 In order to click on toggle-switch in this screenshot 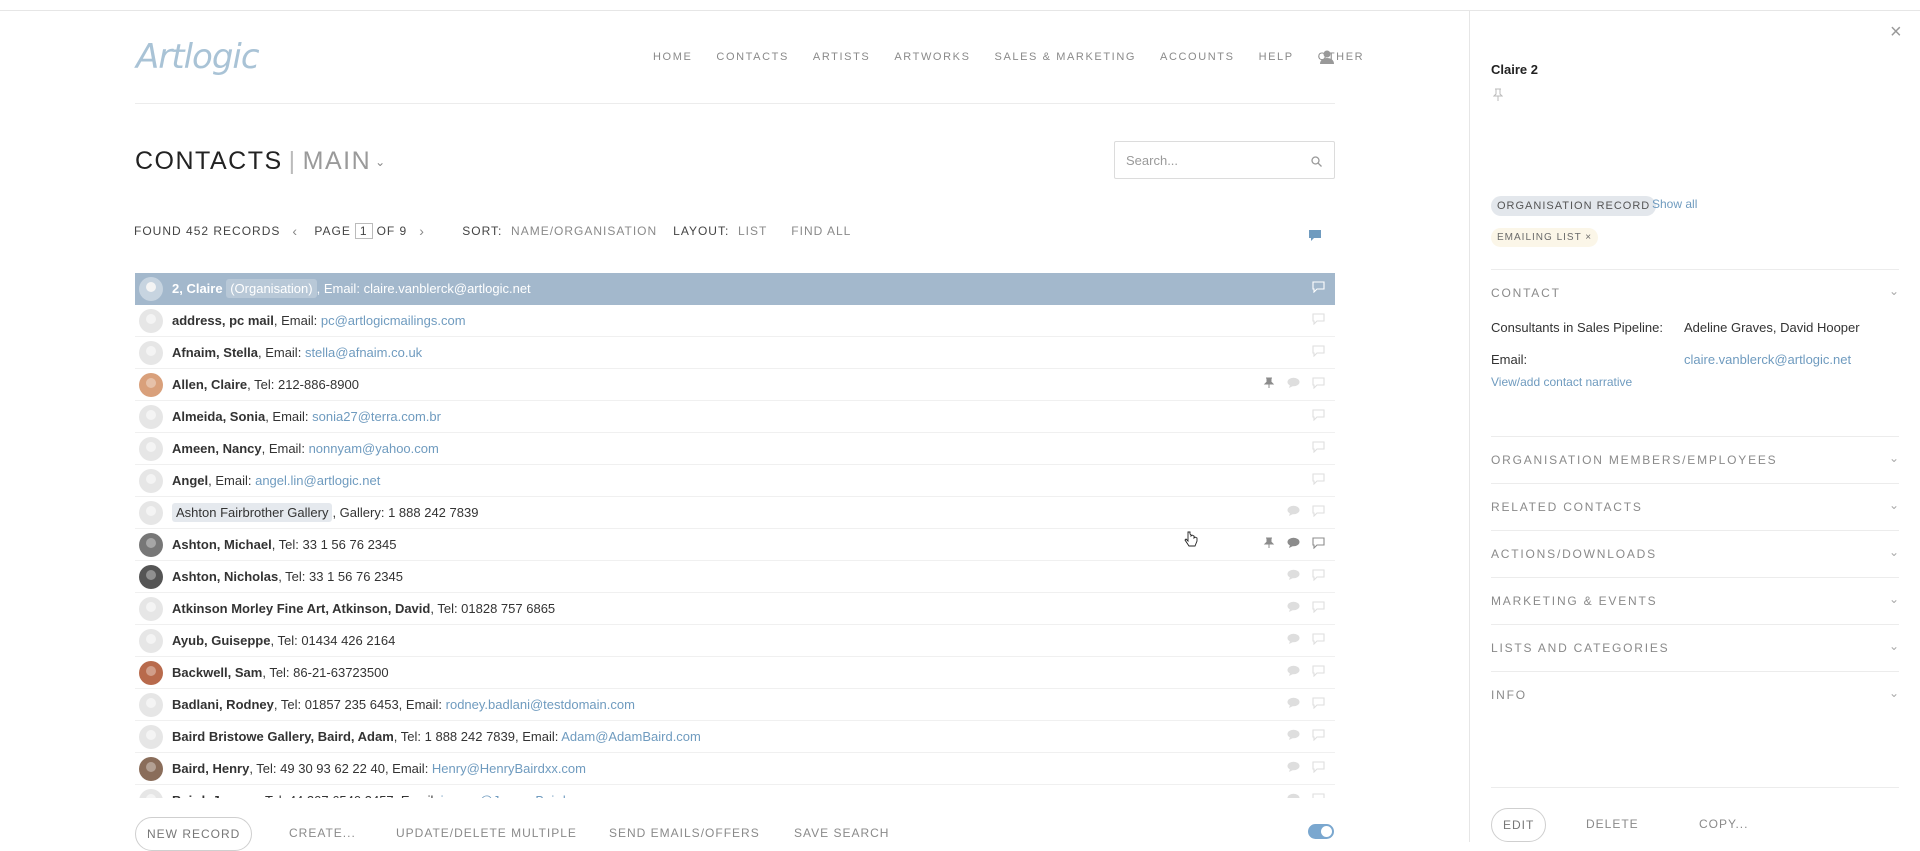, I will do `click(1321, 831)`.